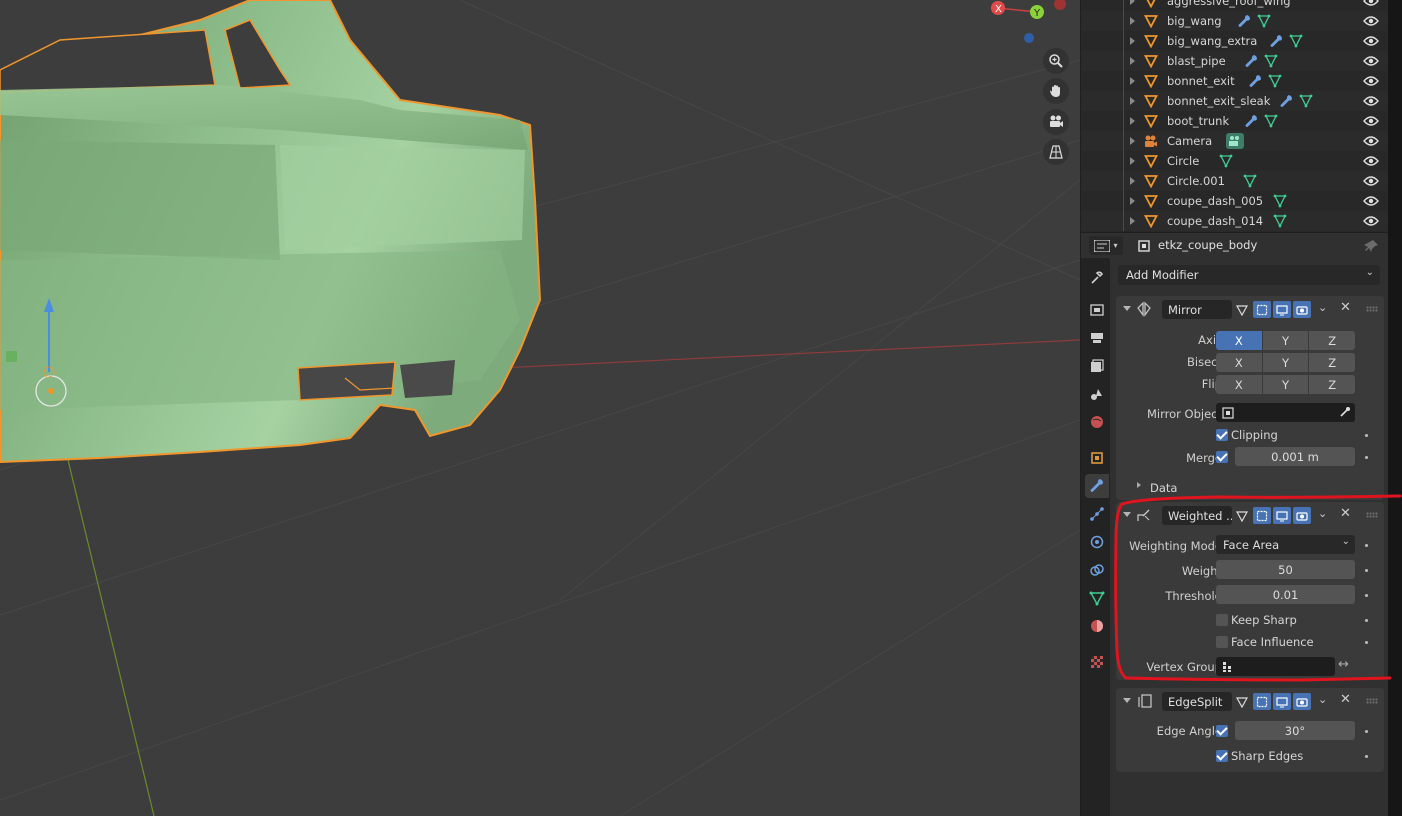 Image resolution: width=1402 pixels, height=816 pixels. What do you see at coordinates (1239, 340) in the screenshot?
I see `axis-x-button: X` at bounding box center [1239, 340].